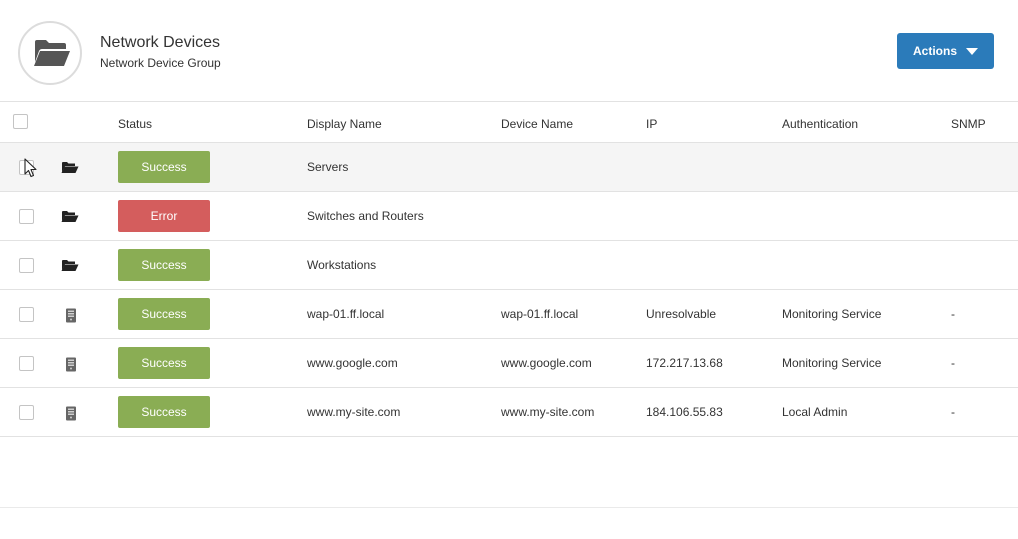  Describe the element at coordinates (353, 412) in the screenshot. I see `display-name-cell: www.my-site.com` at that location.